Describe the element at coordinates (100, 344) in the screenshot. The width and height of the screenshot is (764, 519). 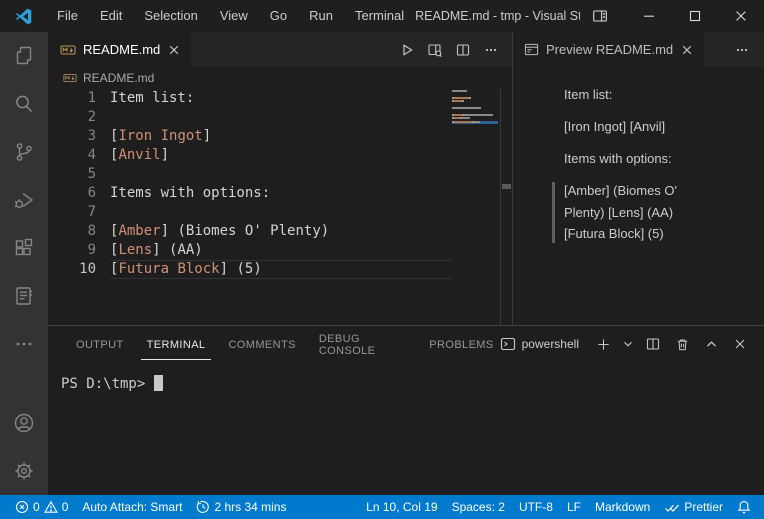
I see `panel-tab-output: OUTPUT` at that location.